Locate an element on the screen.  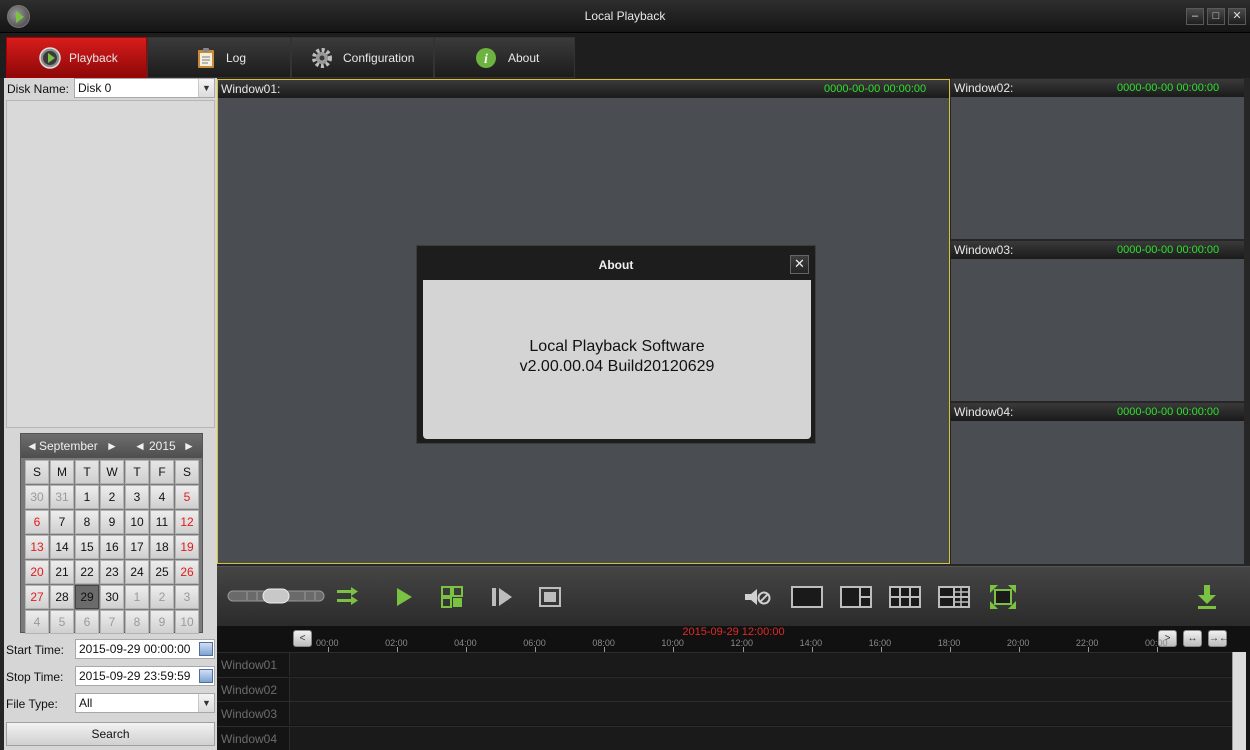
file-list is located at coordinates (110, 264).